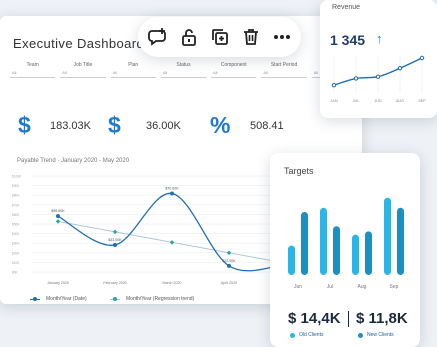 The image size is (437, 347). I want to click on y-tick-label: $30K, so click(16, 244).